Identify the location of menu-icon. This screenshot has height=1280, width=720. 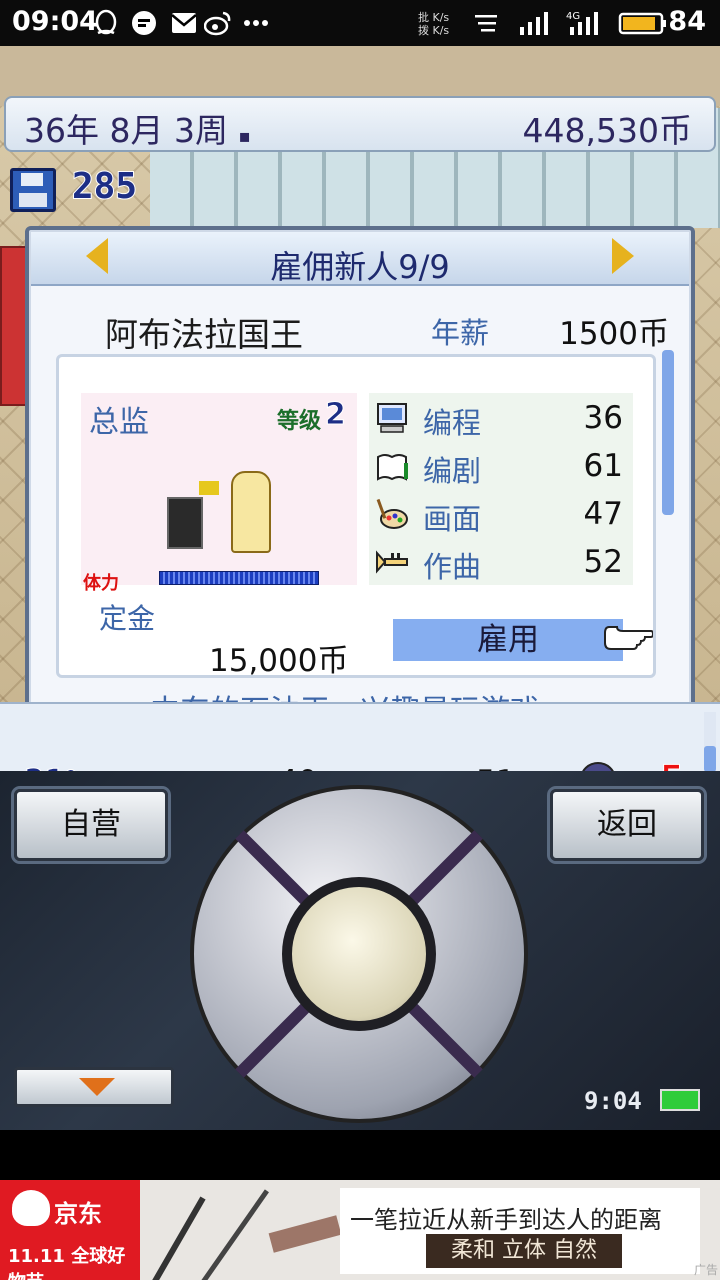
(486, 23).